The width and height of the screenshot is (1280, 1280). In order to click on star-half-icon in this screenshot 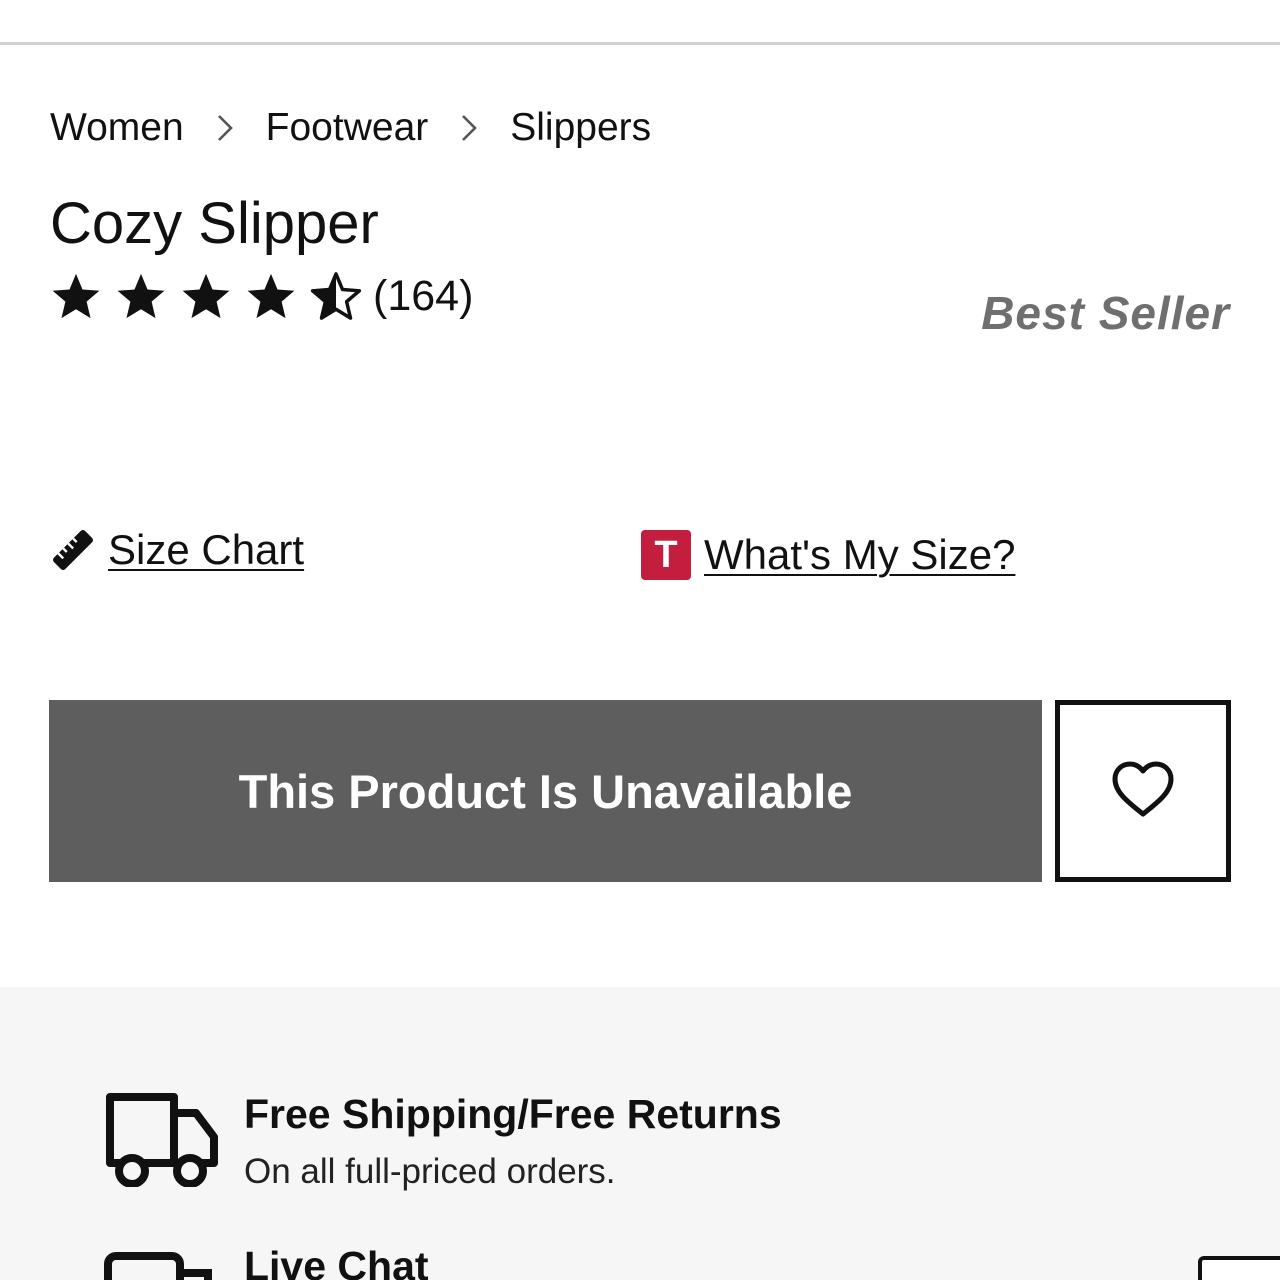, I will do `click(336, 296)`.